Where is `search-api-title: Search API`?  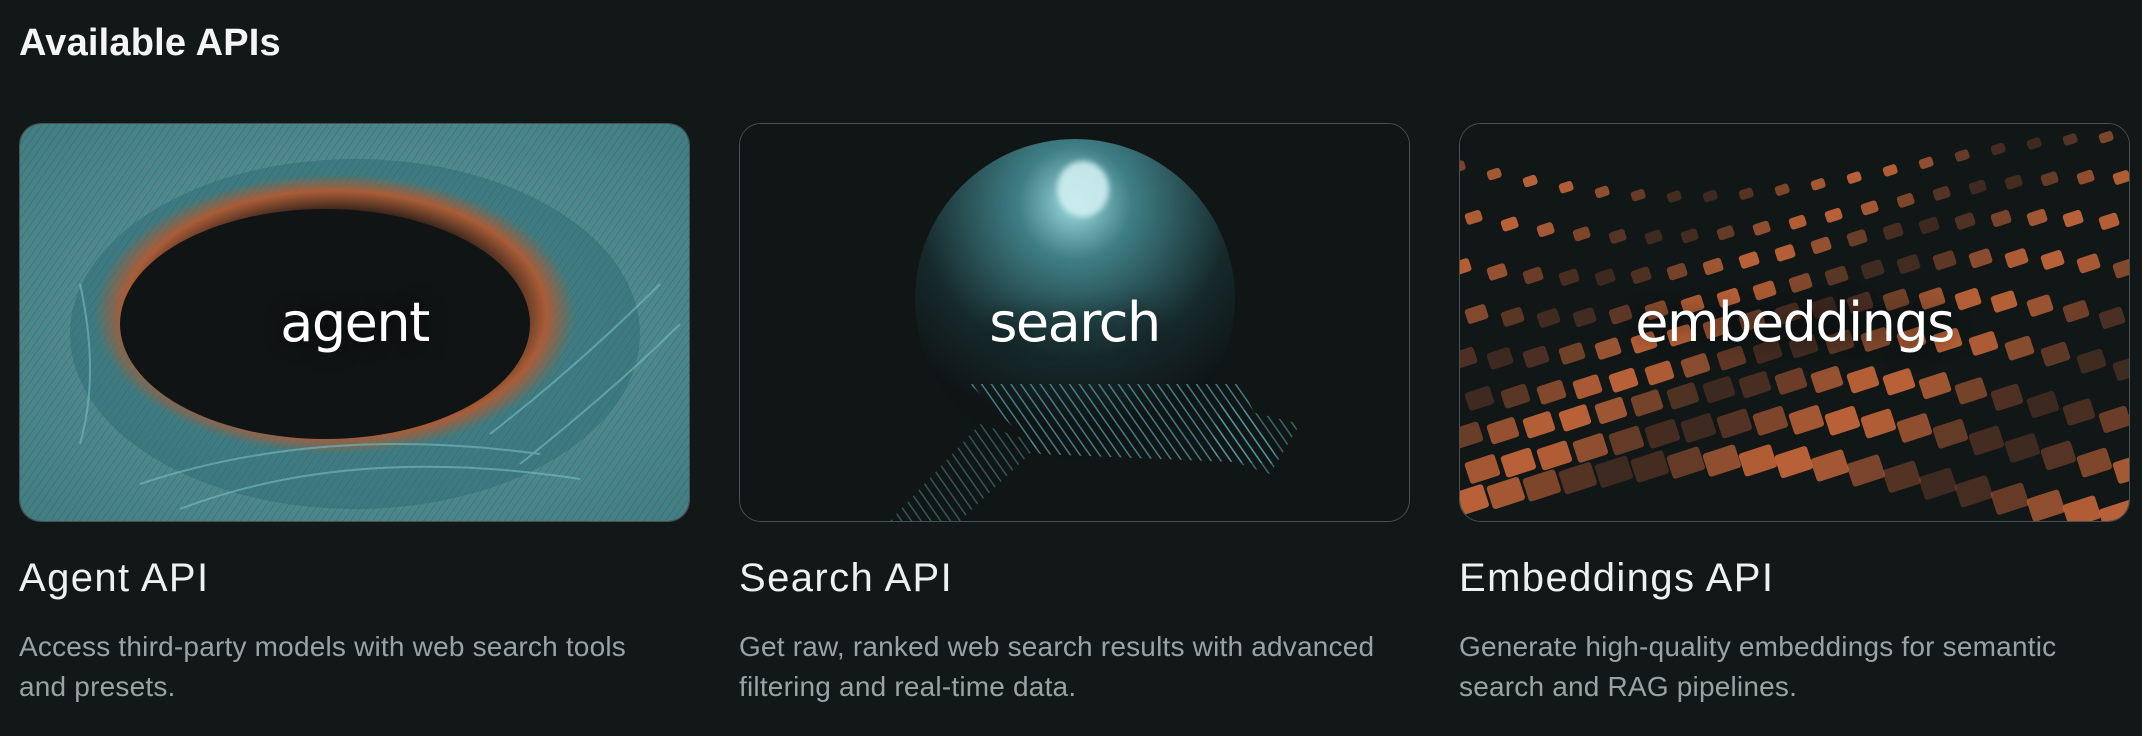 search-api-title: Search API is located at coordinates (846, 578).